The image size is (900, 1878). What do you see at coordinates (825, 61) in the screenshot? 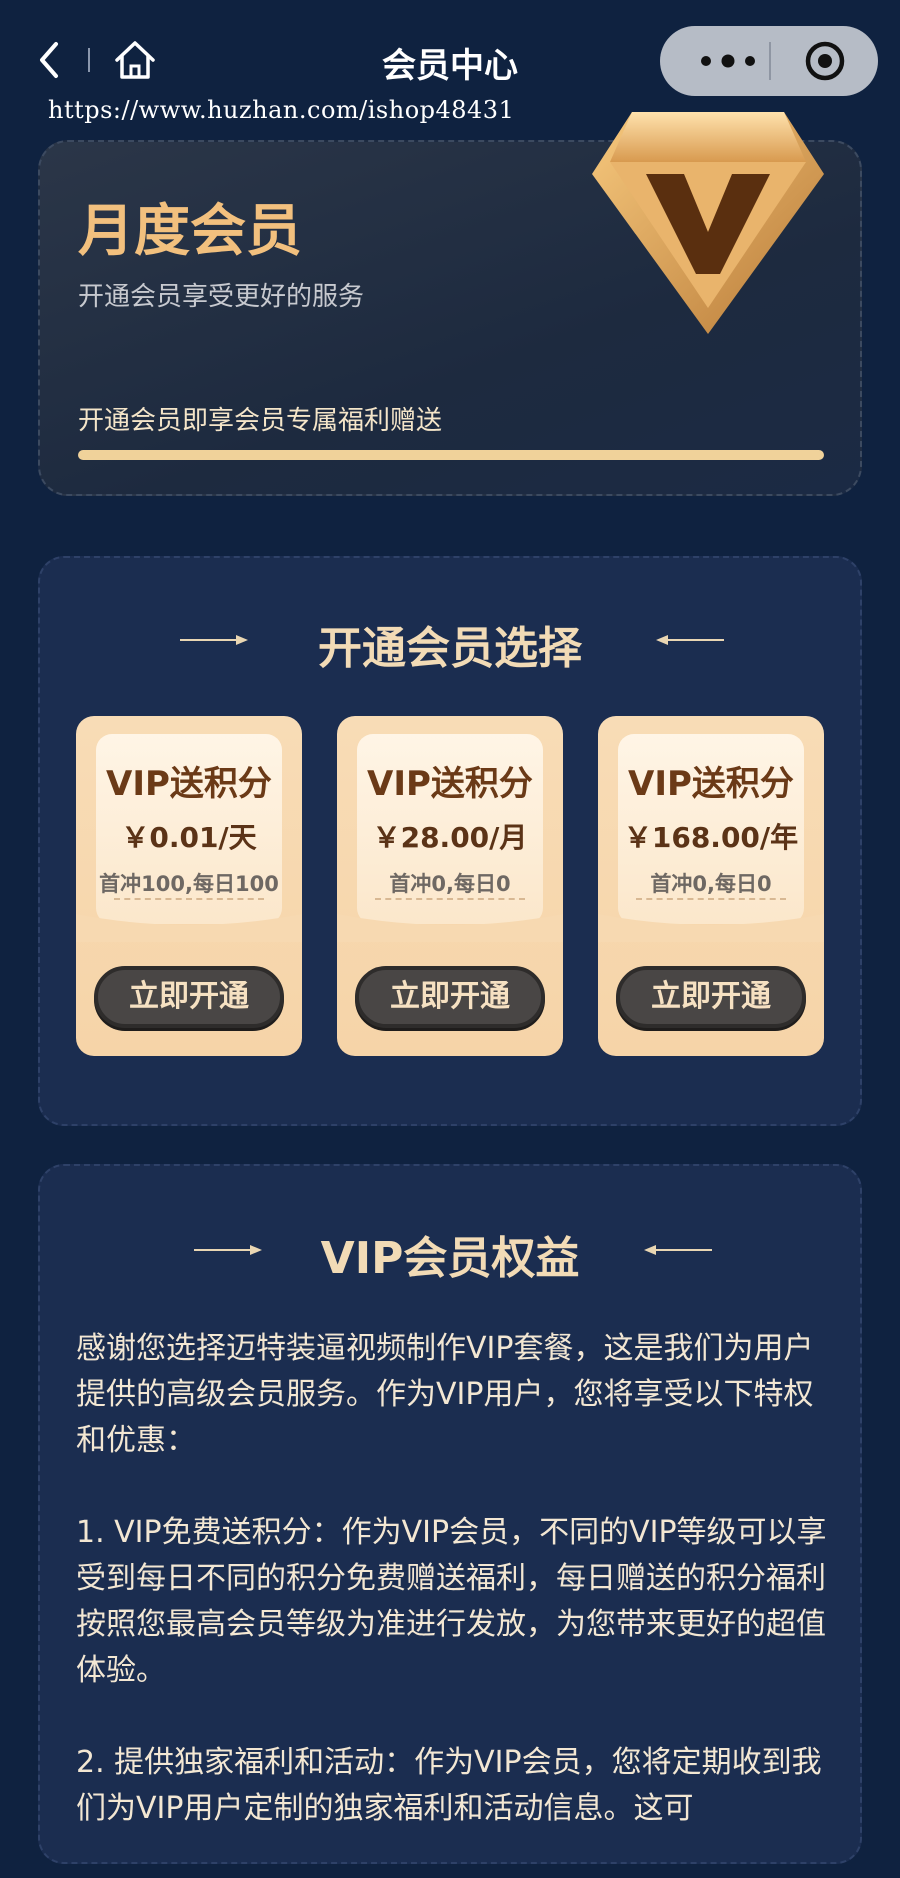
I see `close-target-icon` at bounding box center [825, 61].